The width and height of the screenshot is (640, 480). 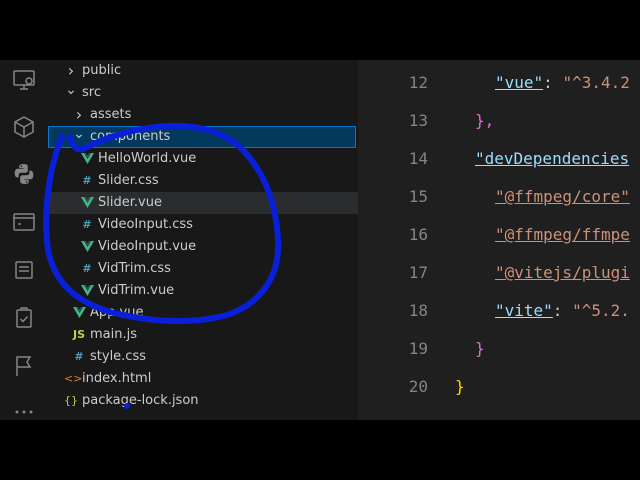 I want to click on editor-layout-icon, so click(x=24, y=270).